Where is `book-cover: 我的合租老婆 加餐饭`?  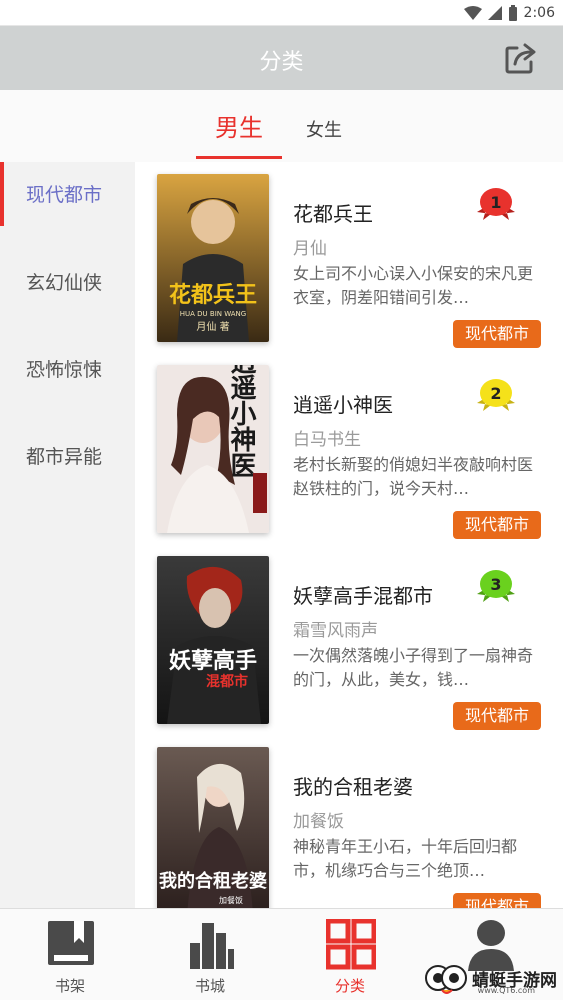 book-cover: 我的合租老婆 加餐饭 is located at coordinates (213, 827).